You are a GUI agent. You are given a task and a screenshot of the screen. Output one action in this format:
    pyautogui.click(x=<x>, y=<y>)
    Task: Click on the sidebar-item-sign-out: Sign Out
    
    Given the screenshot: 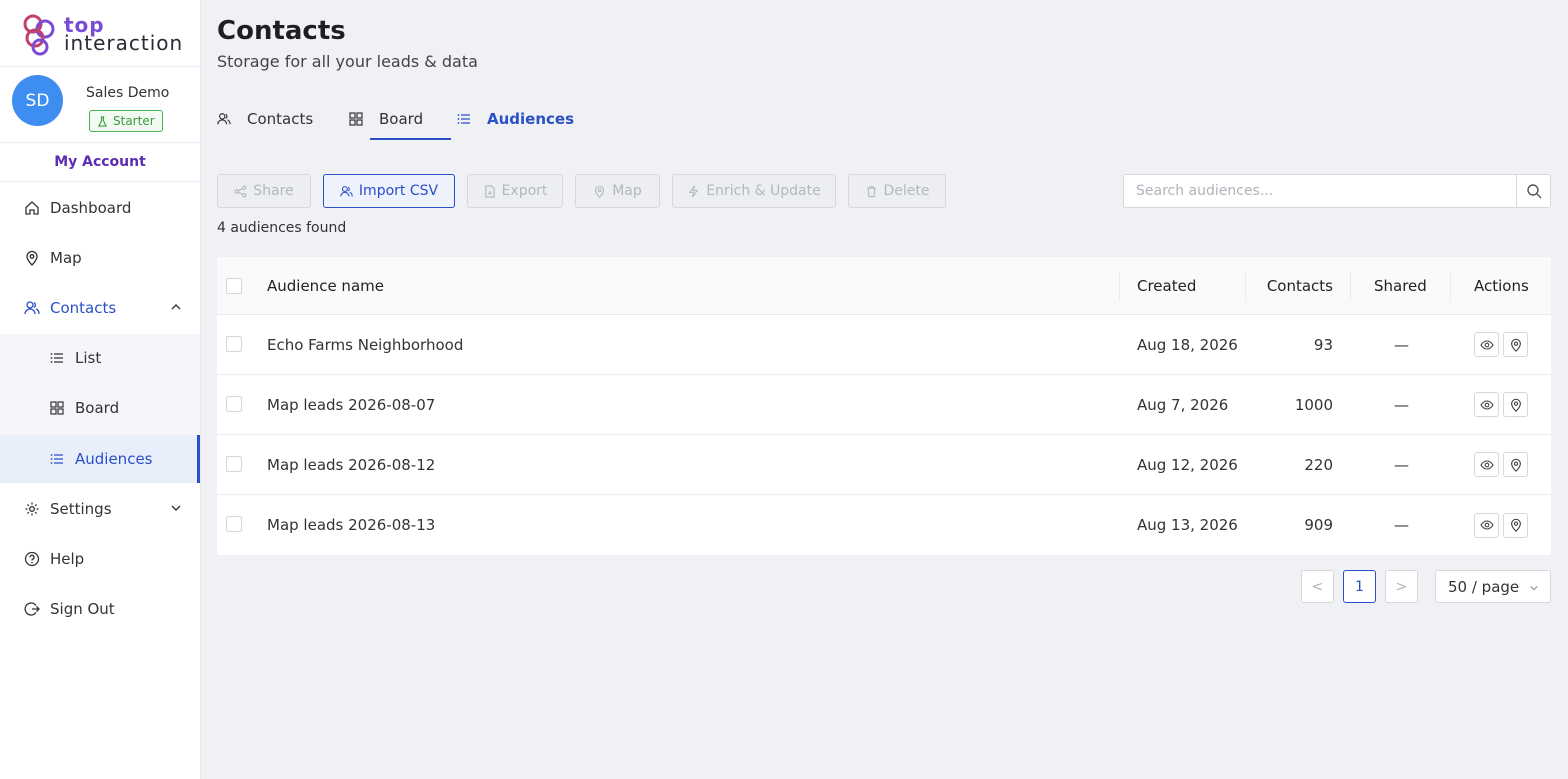 What is the action you would take?
    pyautogui.click(x=100, y=609)
    